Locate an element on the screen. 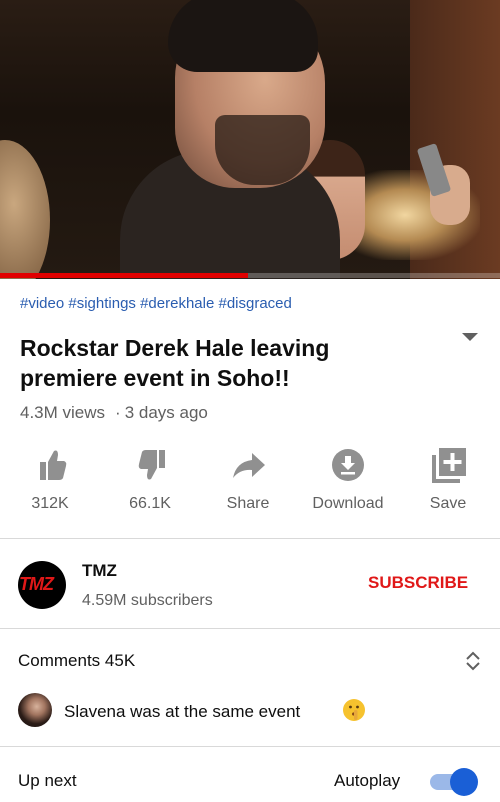 This screenshot has height=802, width=500. top-comment-text: Slavena was at the same event is located at coordinates (182, 712).